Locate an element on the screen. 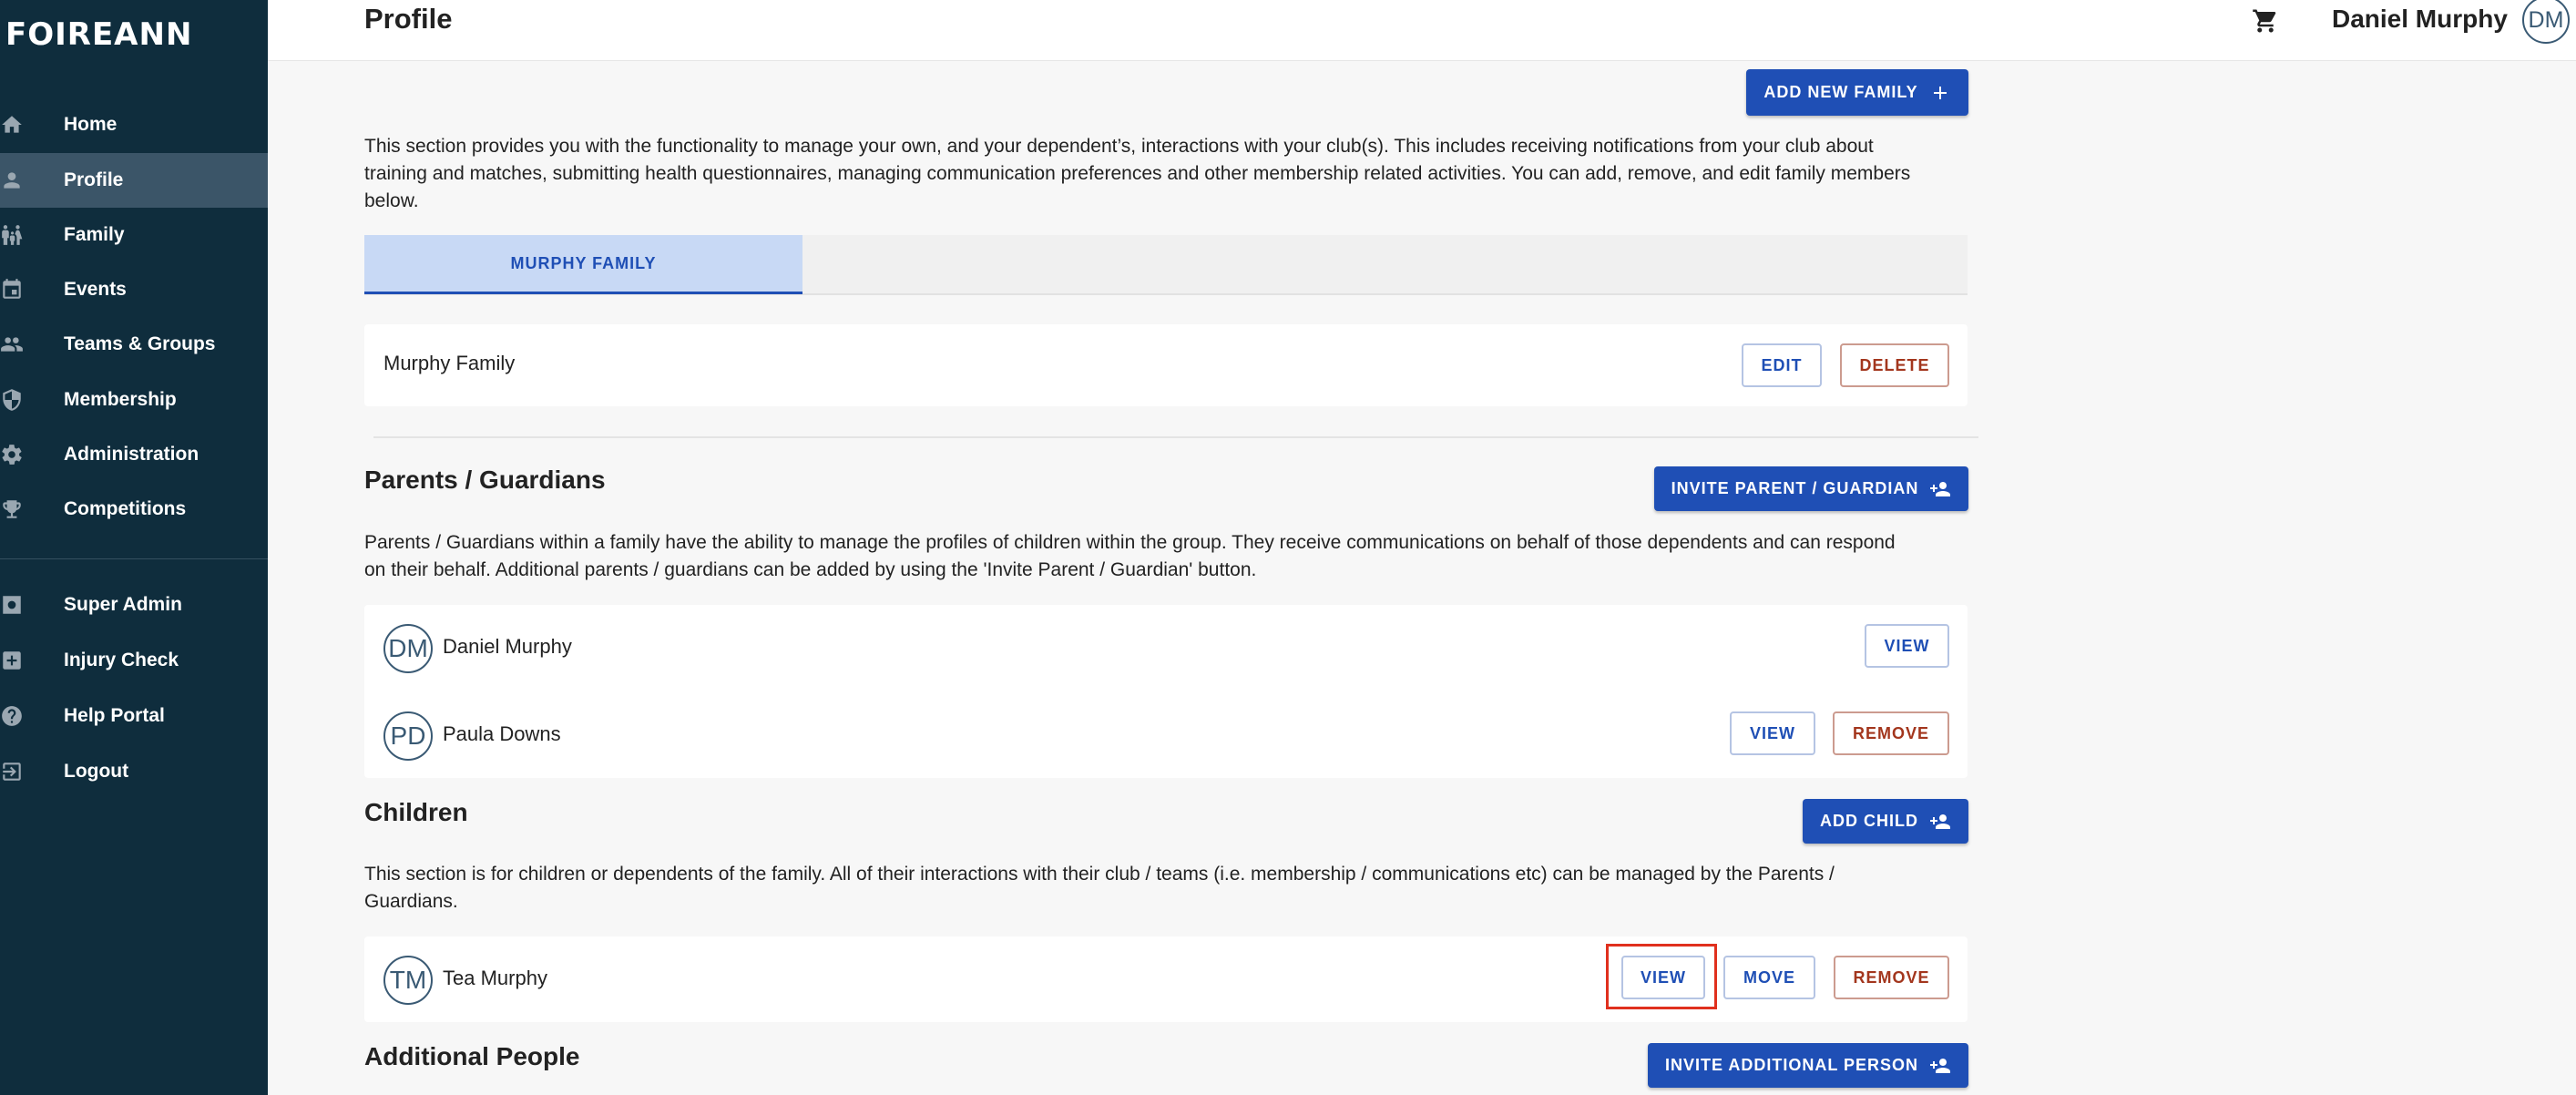 Image resolution: width=2576 pixels, height=1095 pixels. section-divider is located at coordinates (1175, 437).